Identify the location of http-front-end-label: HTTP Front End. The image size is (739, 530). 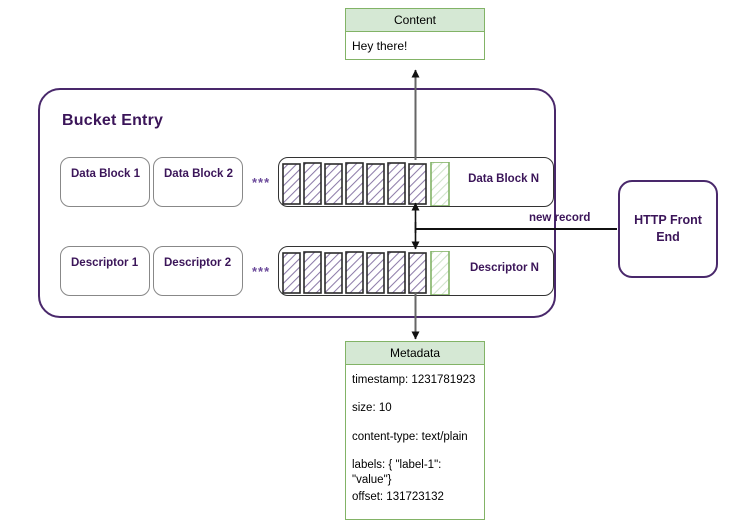
(668, 229).